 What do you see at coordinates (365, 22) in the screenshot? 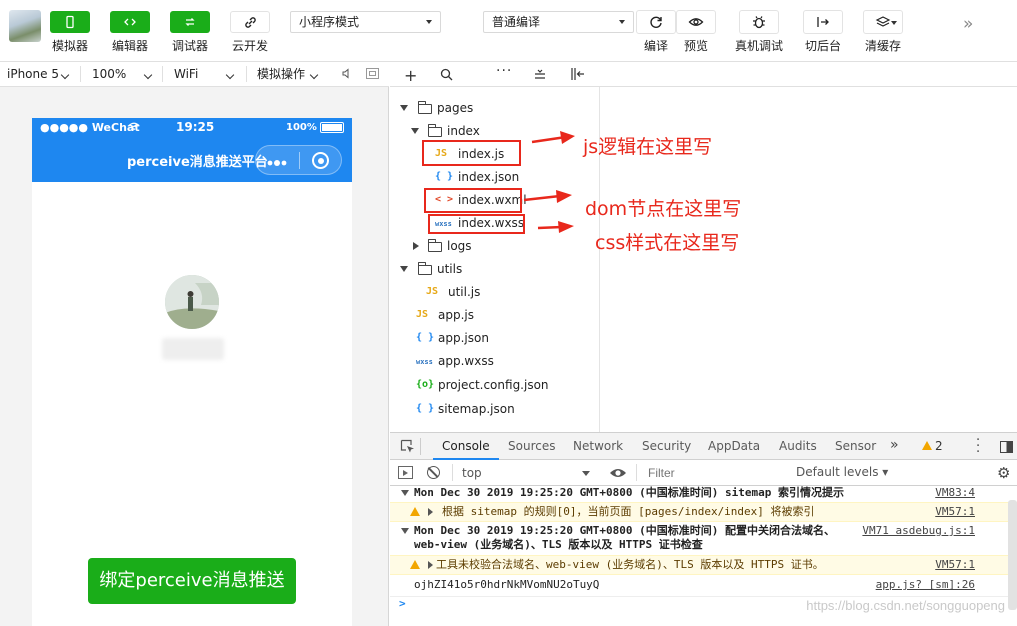
I see `mode-select: 小程序模式` at bounding box center [365, 22].